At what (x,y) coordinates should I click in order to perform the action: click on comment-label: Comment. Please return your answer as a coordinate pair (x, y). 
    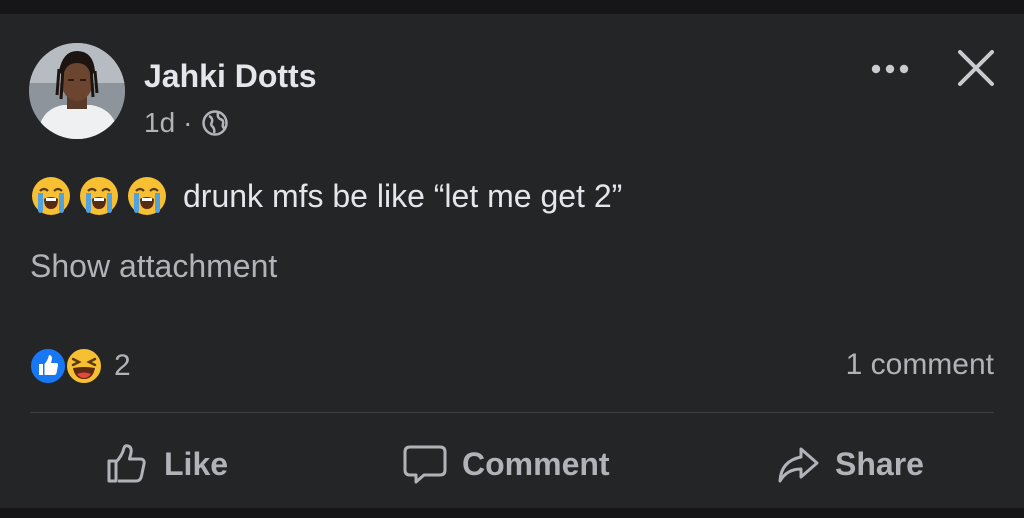
    Looking at the image, I should click on (536, 463).